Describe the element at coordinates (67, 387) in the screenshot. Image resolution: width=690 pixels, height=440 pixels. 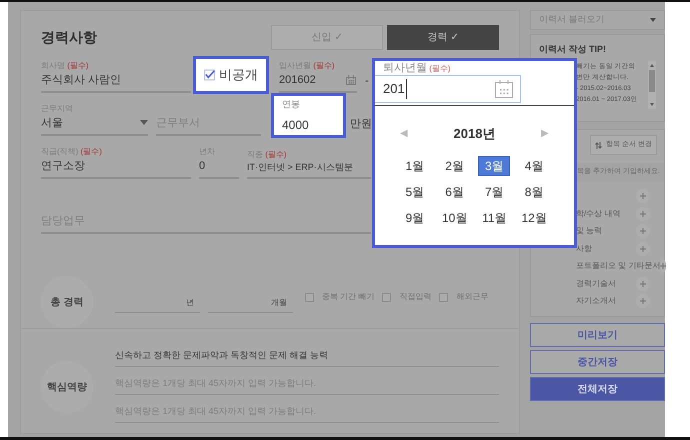
I see `section-label: 핵심역량` at that location.